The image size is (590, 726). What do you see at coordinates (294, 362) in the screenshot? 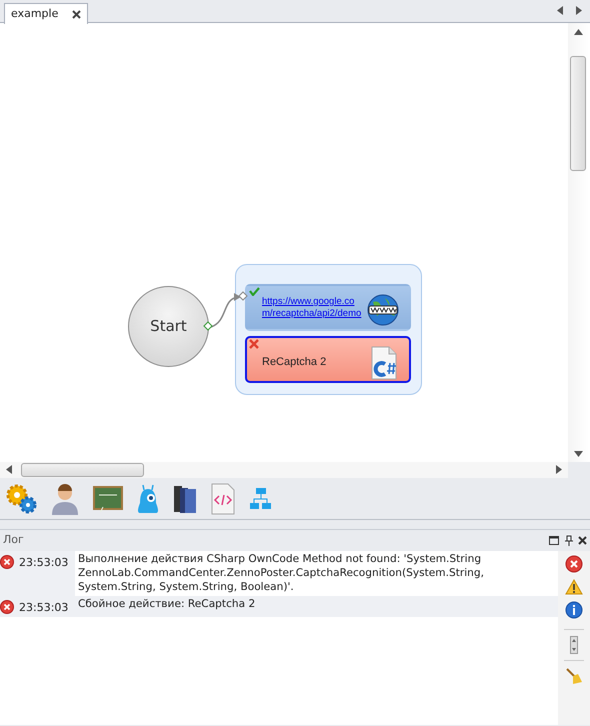
I see `action-label: ReCaptcha 2` at bounding box center [294, 362].